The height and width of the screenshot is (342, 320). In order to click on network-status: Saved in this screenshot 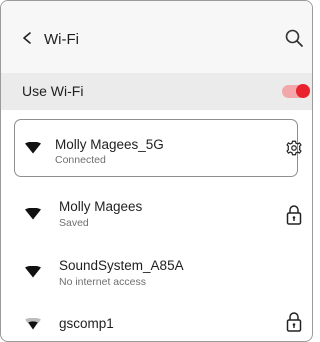, I will do `click(74, 223)`.